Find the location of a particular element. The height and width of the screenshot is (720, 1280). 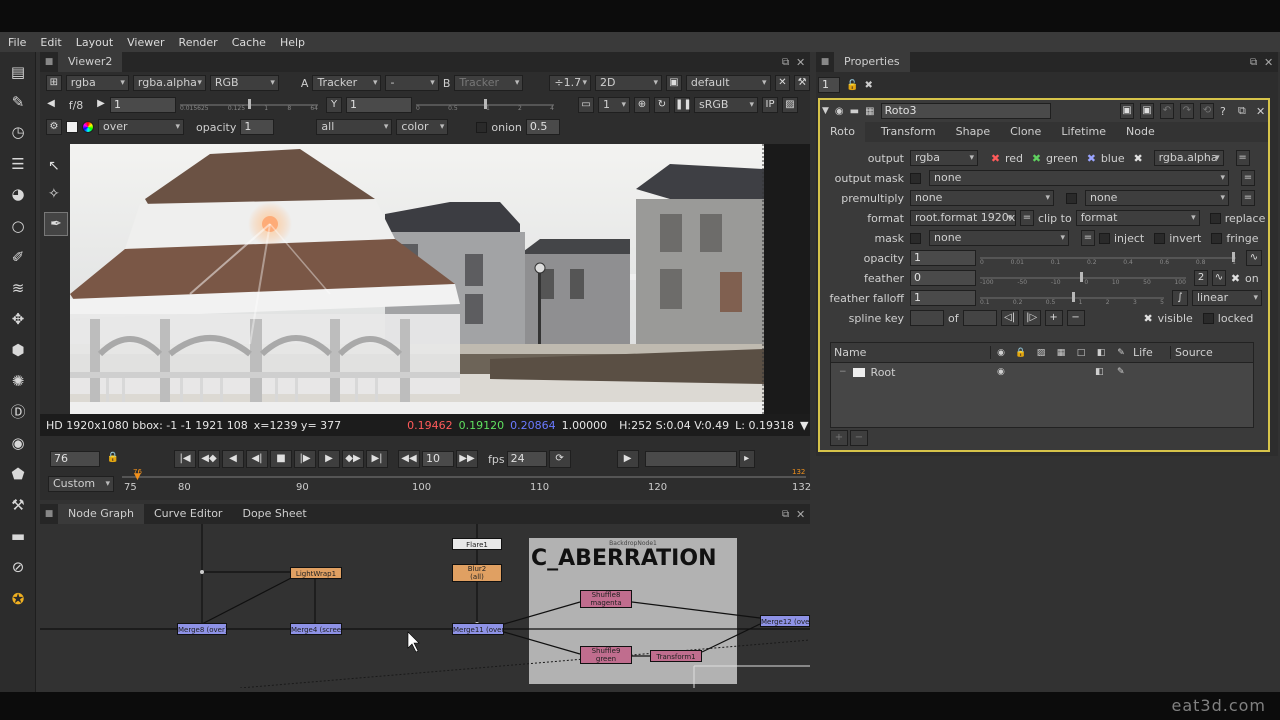

add-layer-button: + is located at coordinates (839, 438).